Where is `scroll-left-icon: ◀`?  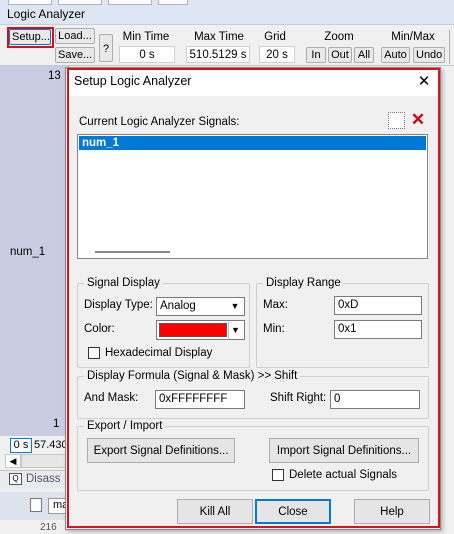
scroll-left-icon: ◀ is located at coordinates (13, 461).